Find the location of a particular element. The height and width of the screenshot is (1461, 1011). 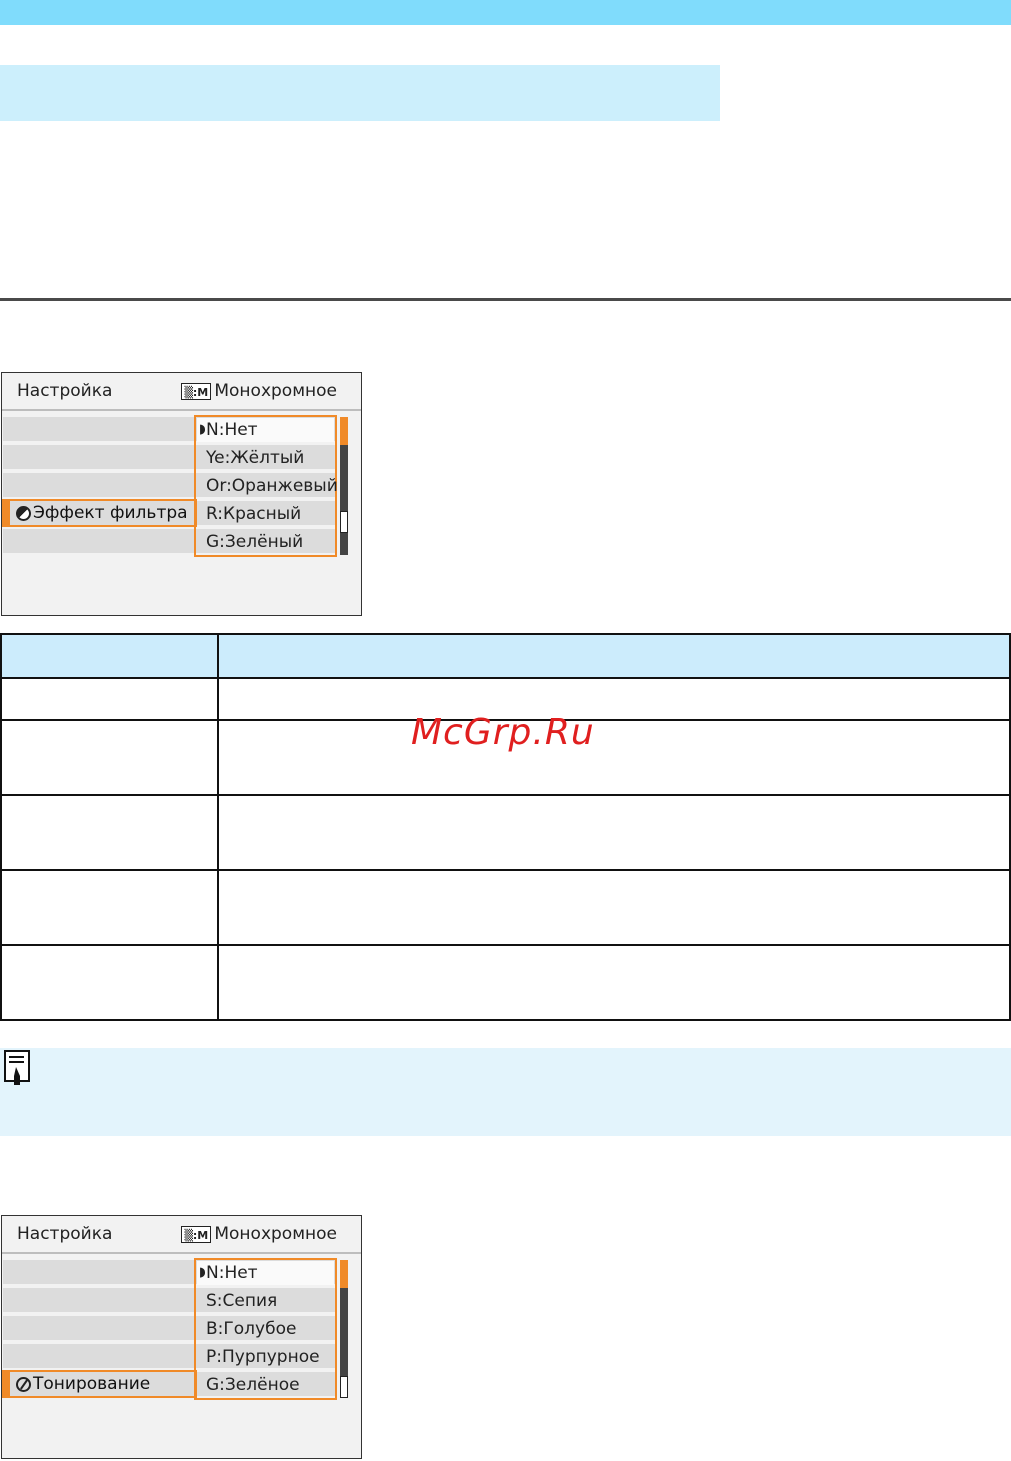

option-red: R:Красный is located at coordinates (253, 514).